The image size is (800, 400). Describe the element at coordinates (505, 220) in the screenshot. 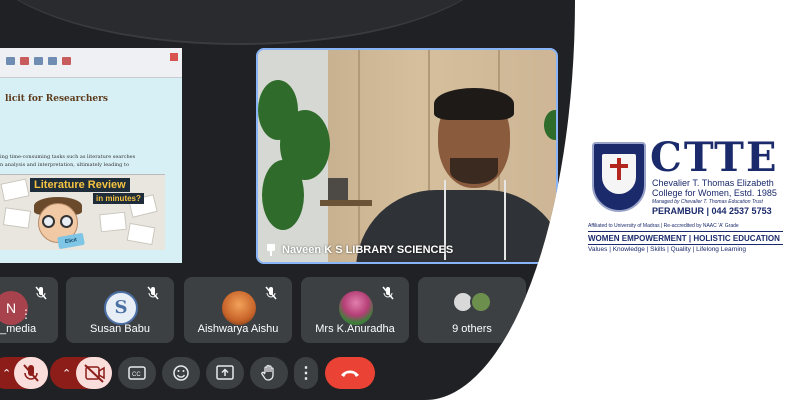

I see `earphone-cable` at that location.